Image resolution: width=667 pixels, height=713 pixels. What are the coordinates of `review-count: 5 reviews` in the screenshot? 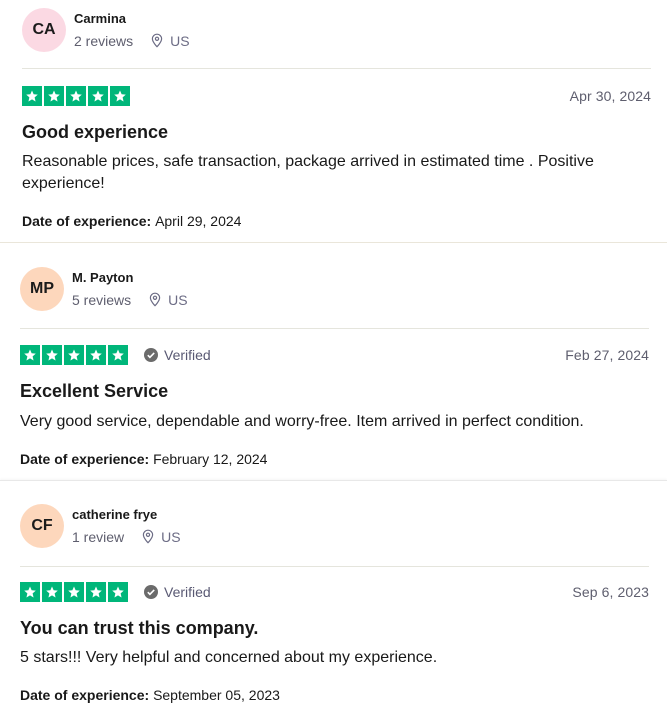 It's located at (102, 299).